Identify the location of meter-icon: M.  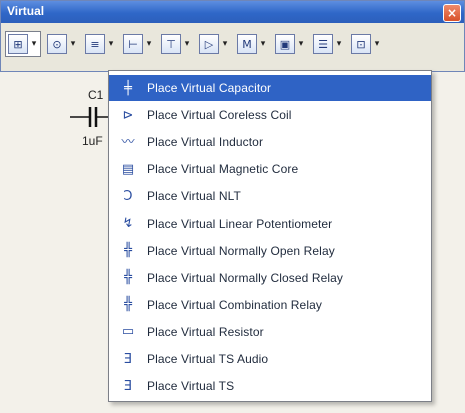
(247, 44).